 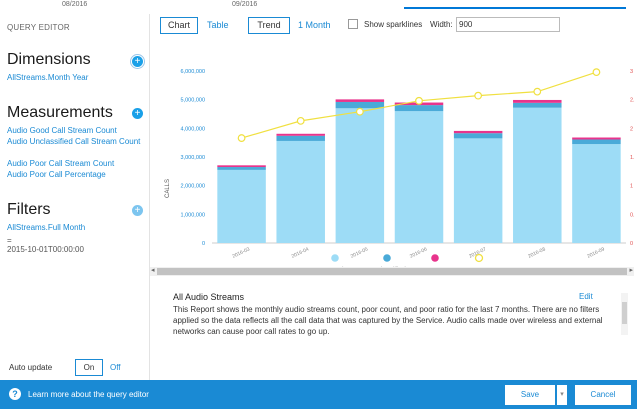 What do you see at coordinates (218, 25) in the screenshot?
I see `table-view-link: Table` at bounding box center [218, 25].